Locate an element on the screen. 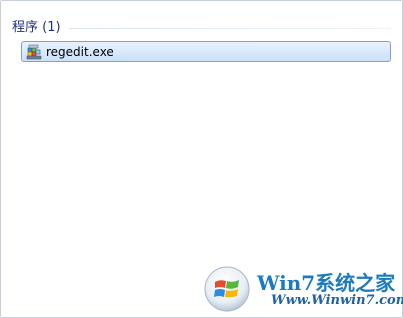 This screenshot has height=318, width=403. results-group-header: 程序 (1) is located at coordinates (201, 25).